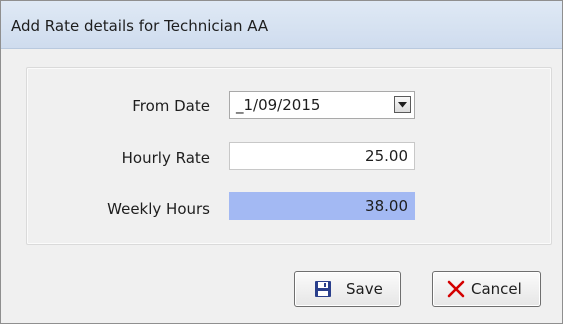 Image resolution: width=563 pixels, height=324 pixels. I want to click on hourly-rate-value: 25.00, so click(386, 156).